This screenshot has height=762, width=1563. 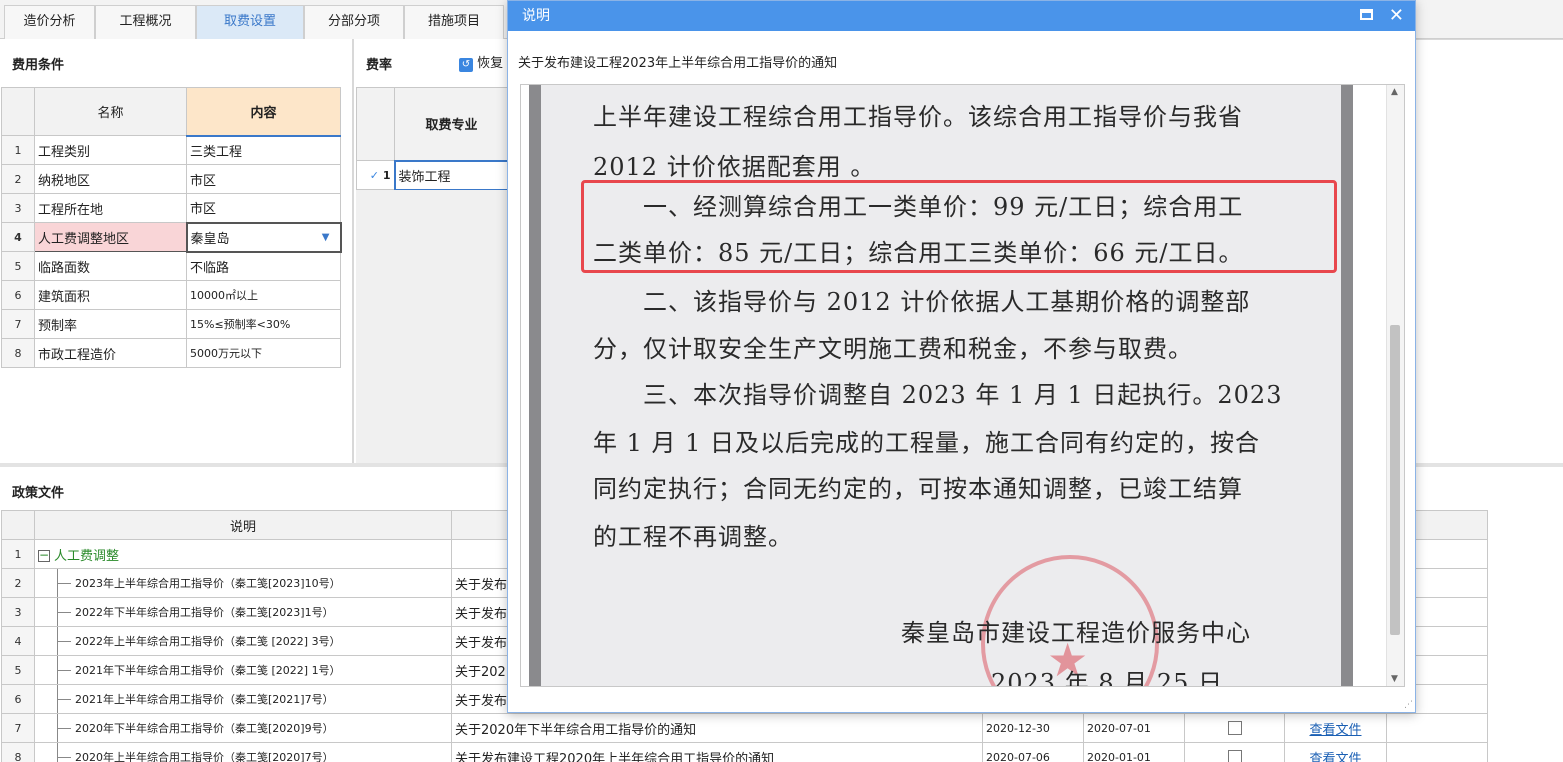 I want to click on dialog-subtitle: 关于发布建设工程2023年上半年综合用工指导价的通知, so click(x=678, y=63).